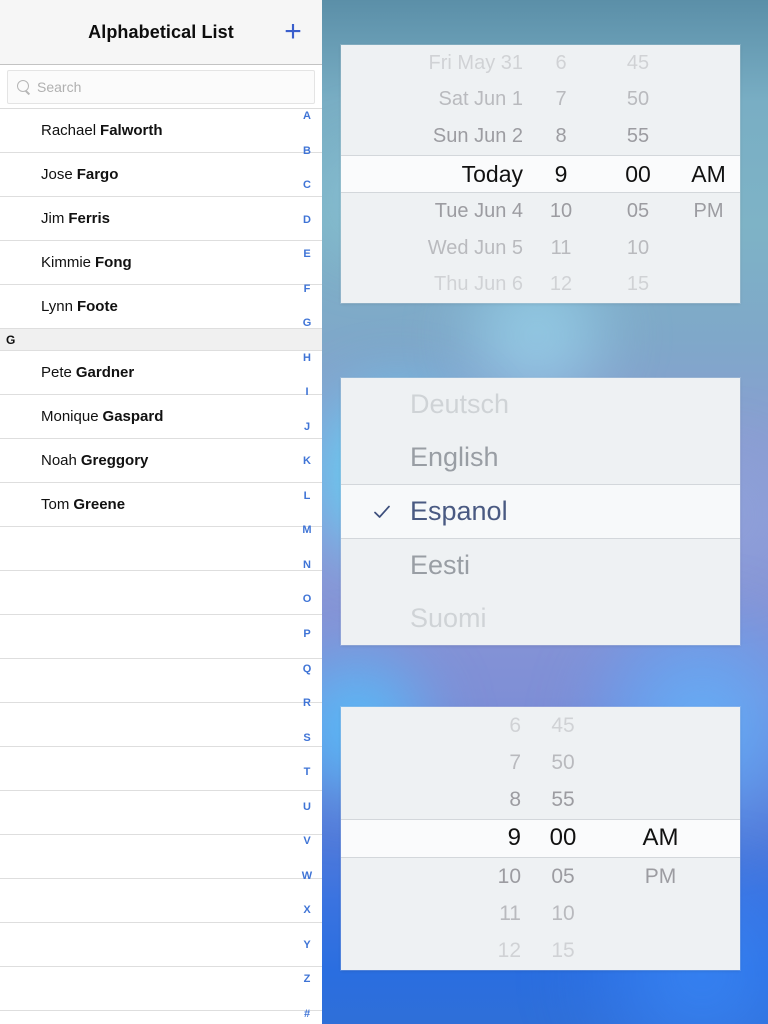  Describe the element at coordinates (307, 289) in the screenshot. I see `index-letter-f: F` at that location.